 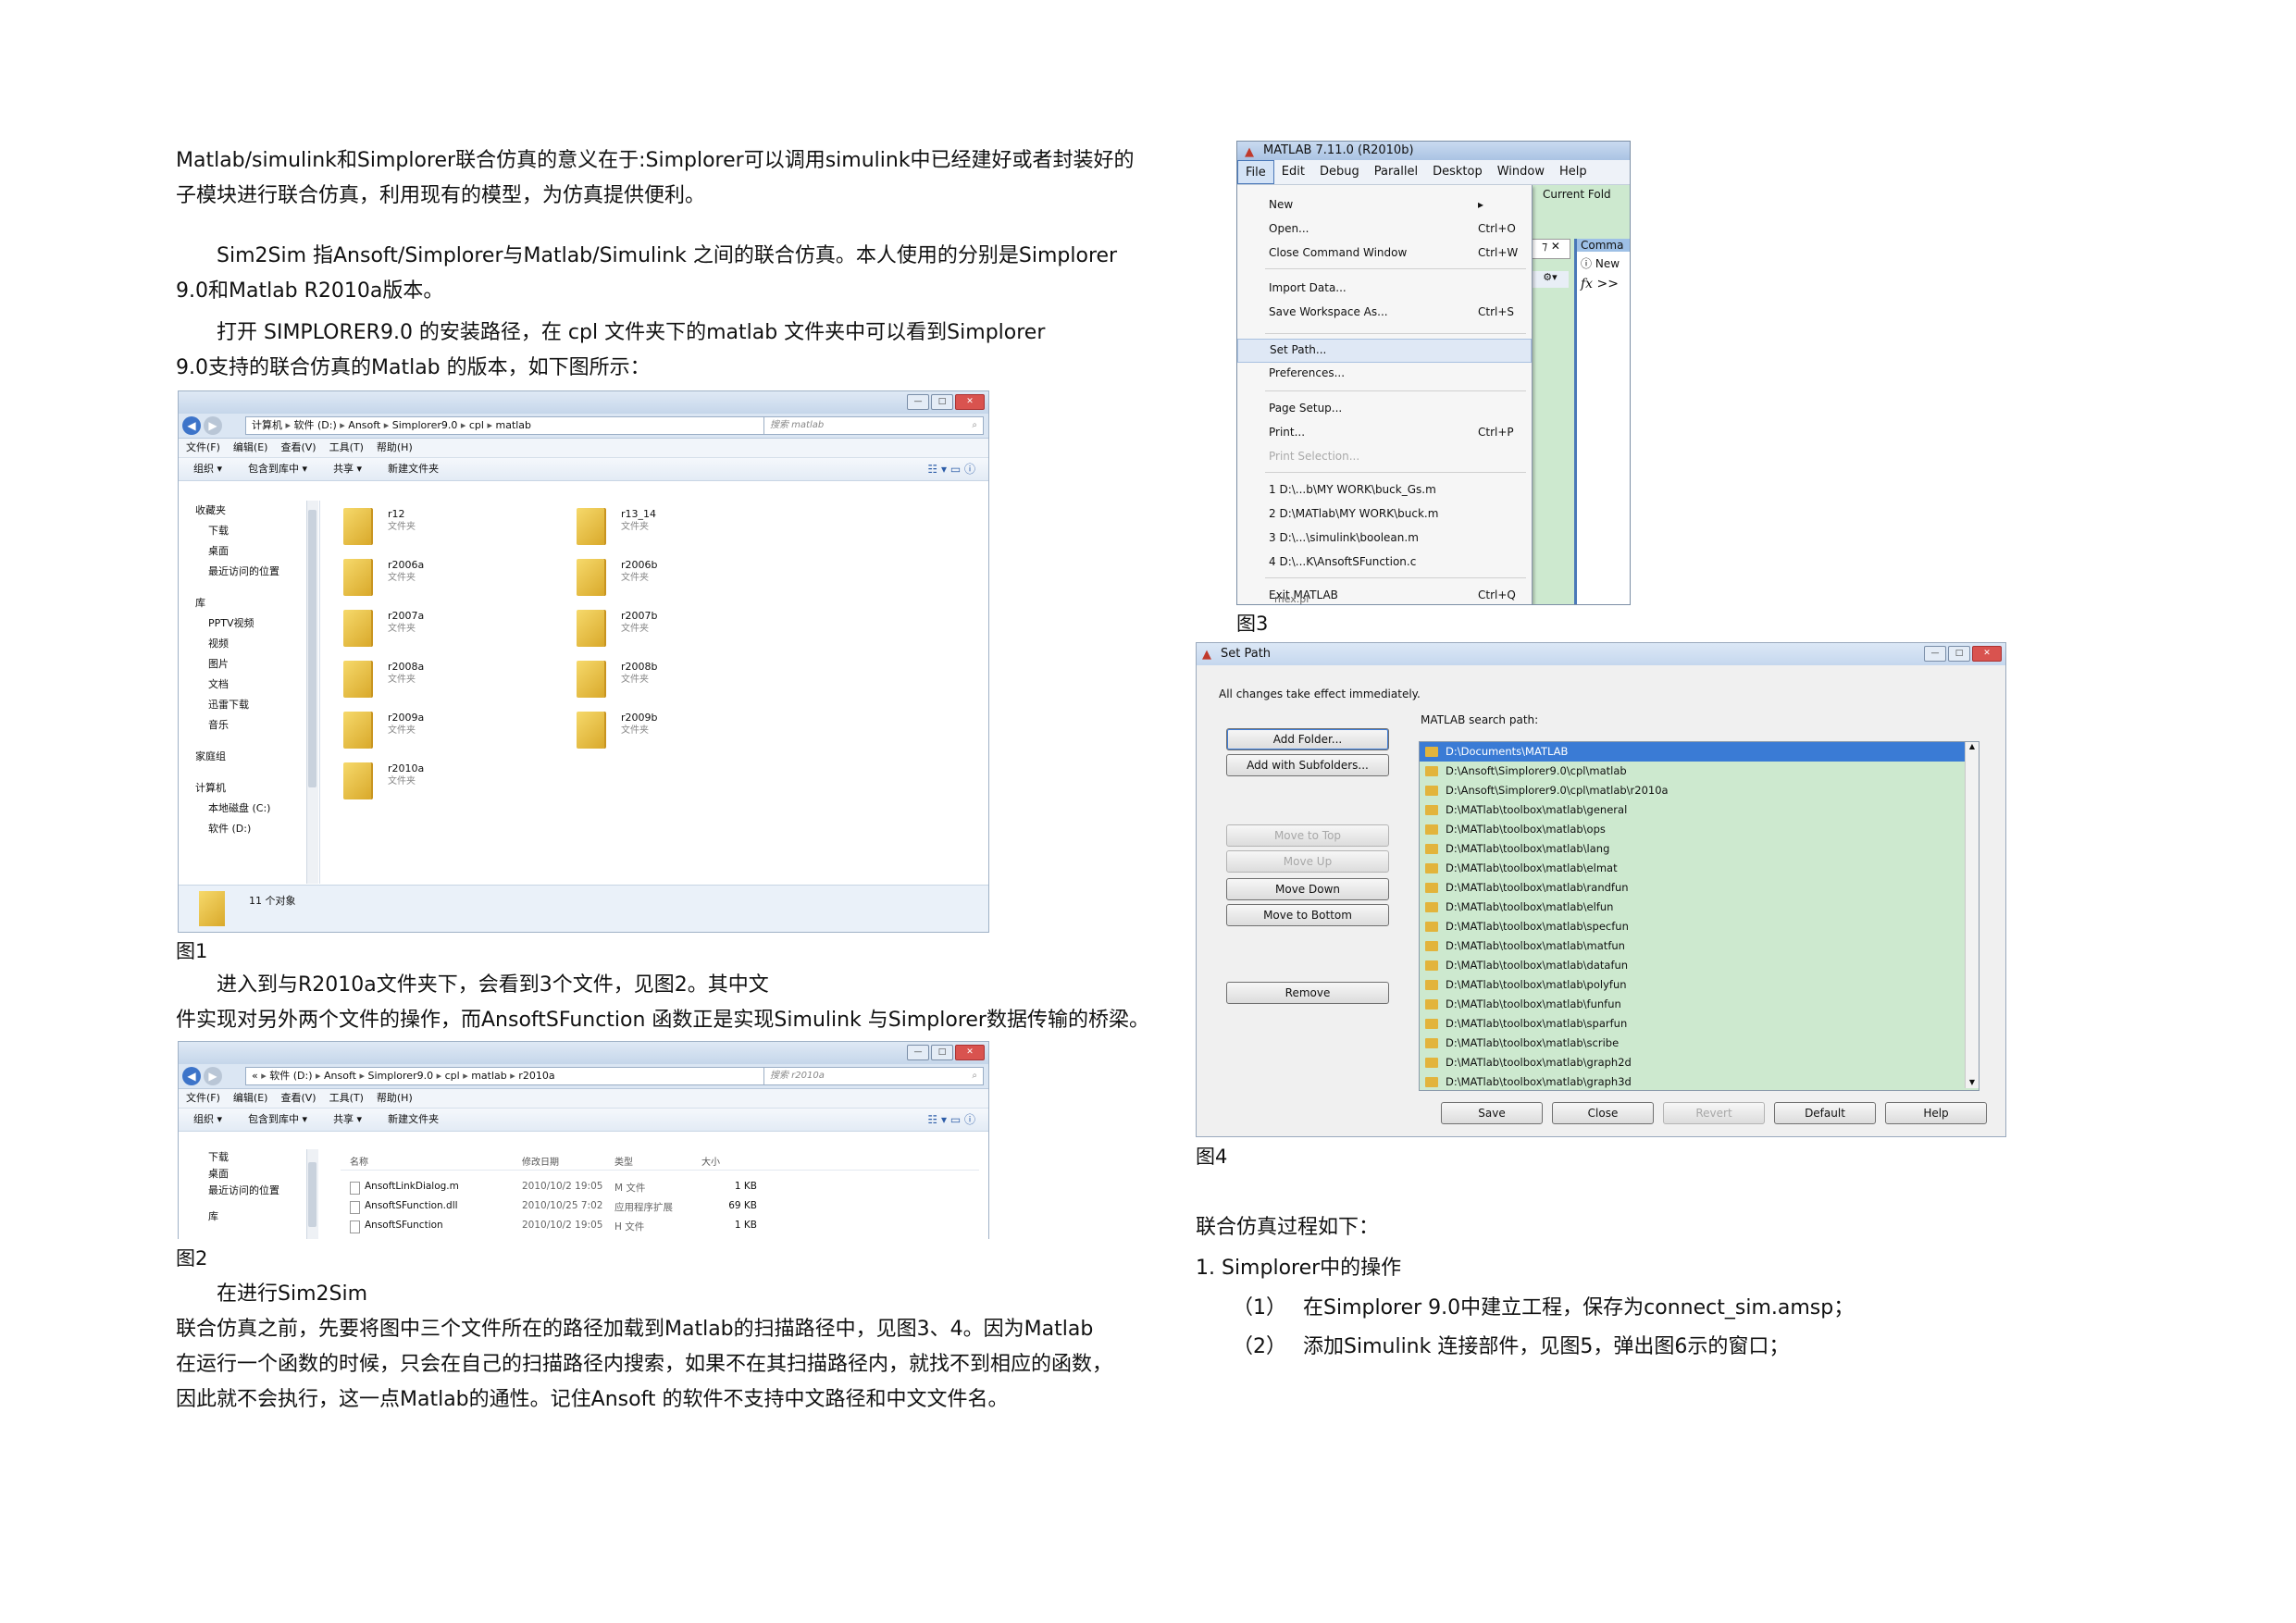 What do you see at coordinates (384, 577) in the screenshot?
I see `folder-item: r2006a 文件夹` at bounding box center [384, 577].